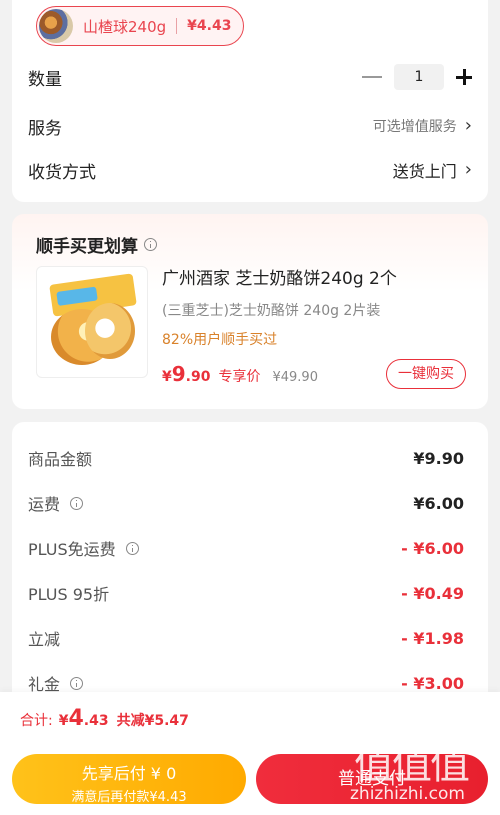 This screenshot has width=500, height=815. Describe the element at coordinates (36, 721) in the screenshot. I see `total-label: 合计:` at that location.